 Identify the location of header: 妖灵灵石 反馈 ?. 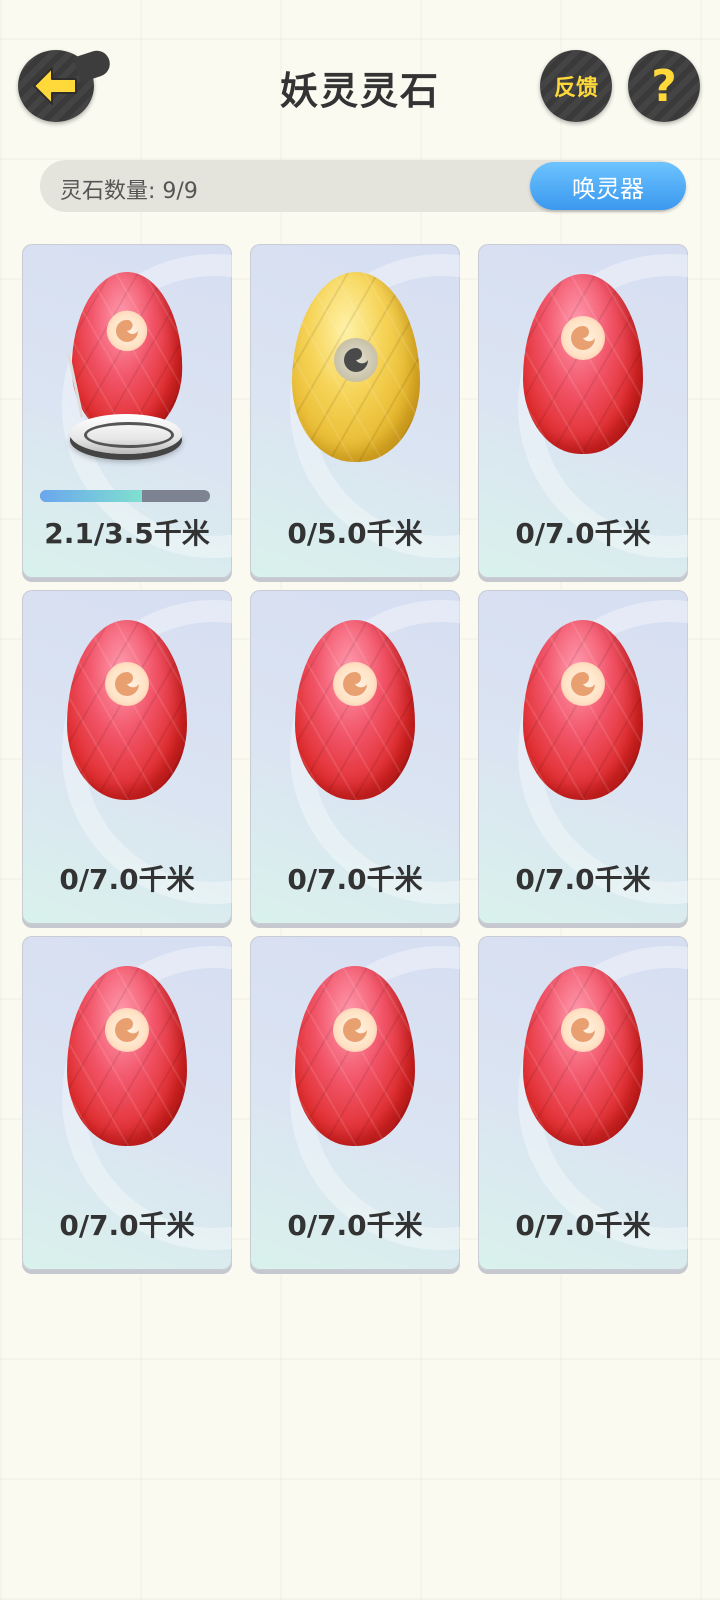
(360, 80).